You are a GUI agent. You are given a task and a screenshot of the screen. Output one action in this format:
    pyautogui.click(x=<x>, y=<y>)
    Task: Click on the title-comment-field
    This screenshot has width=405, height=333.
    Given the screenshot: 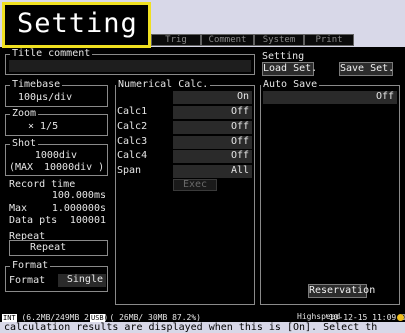 What is the action you would take?
    pyautogui.click(x=130, y=66)
    